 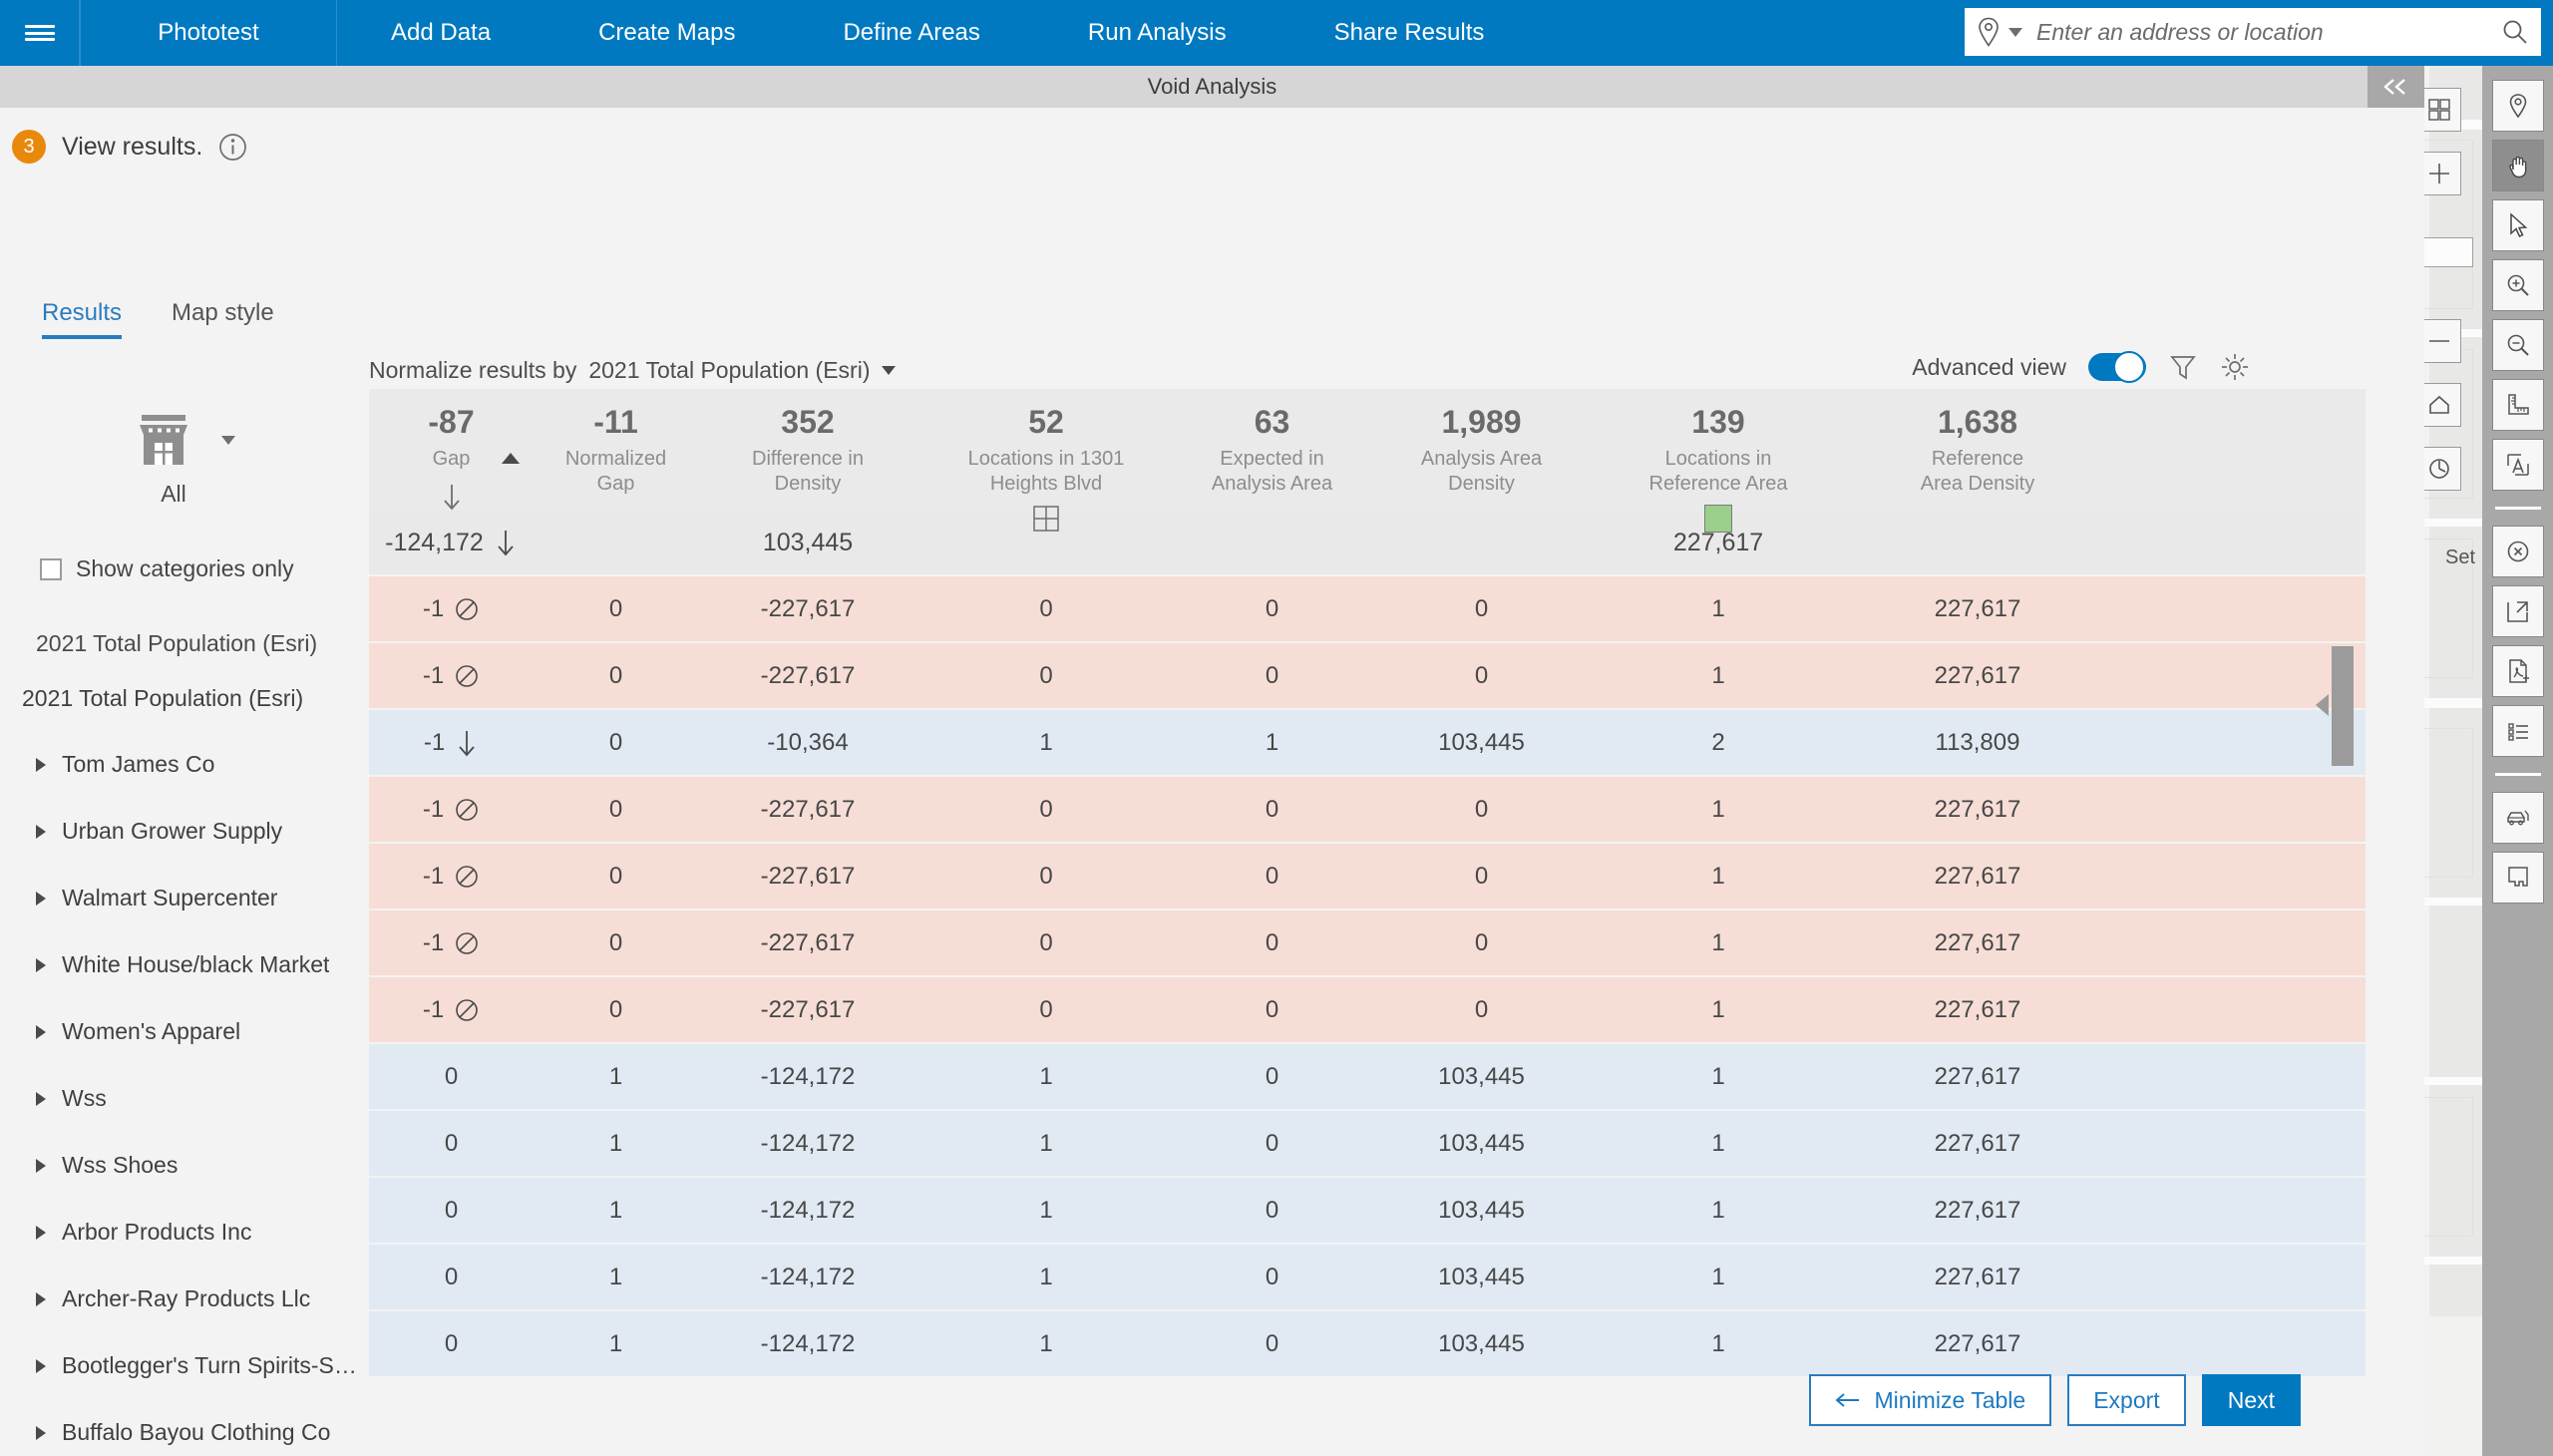 I want to click on nav-item-share-results: Share Results, so click(x=1410, y=33).